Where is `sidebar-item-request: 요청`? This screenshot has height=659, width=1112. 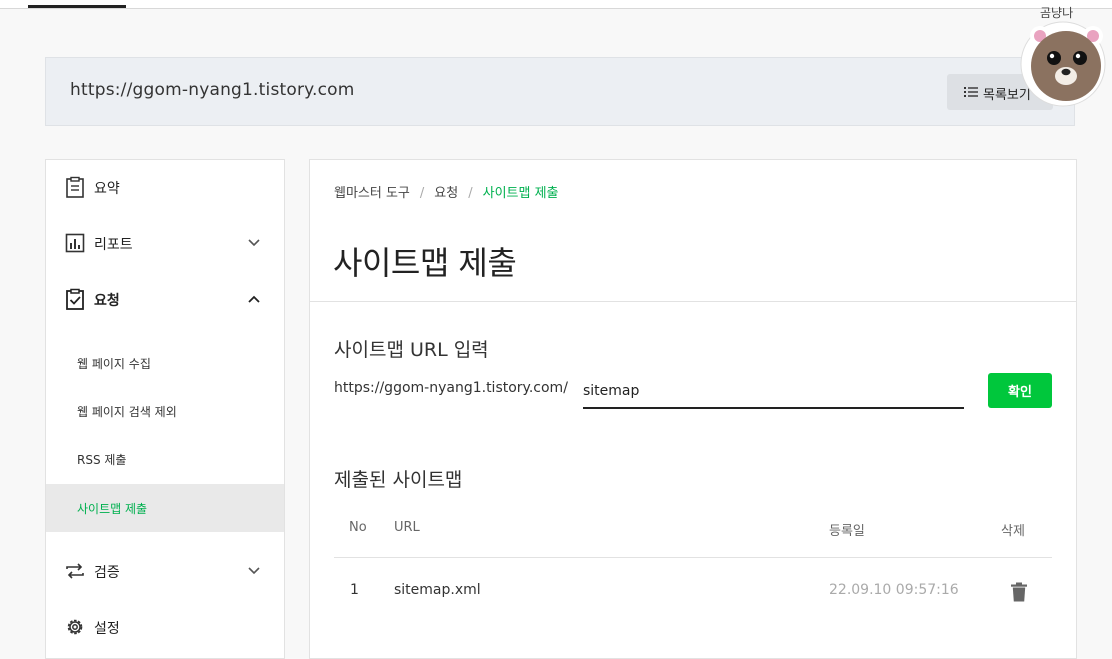
sidebar-item-request: 요청 is located at coordinates (165, 299).